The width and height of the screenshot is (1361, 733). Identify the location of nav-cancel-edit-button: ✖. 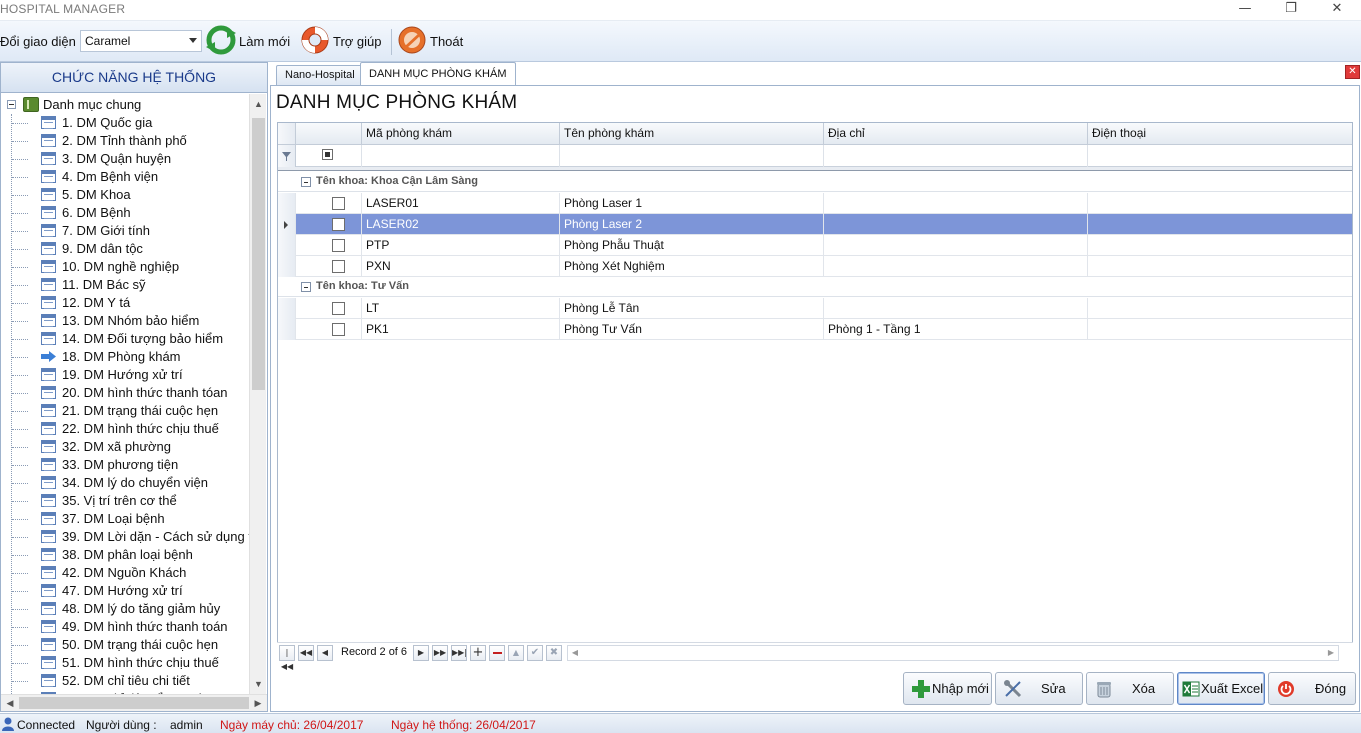
(554, 653).